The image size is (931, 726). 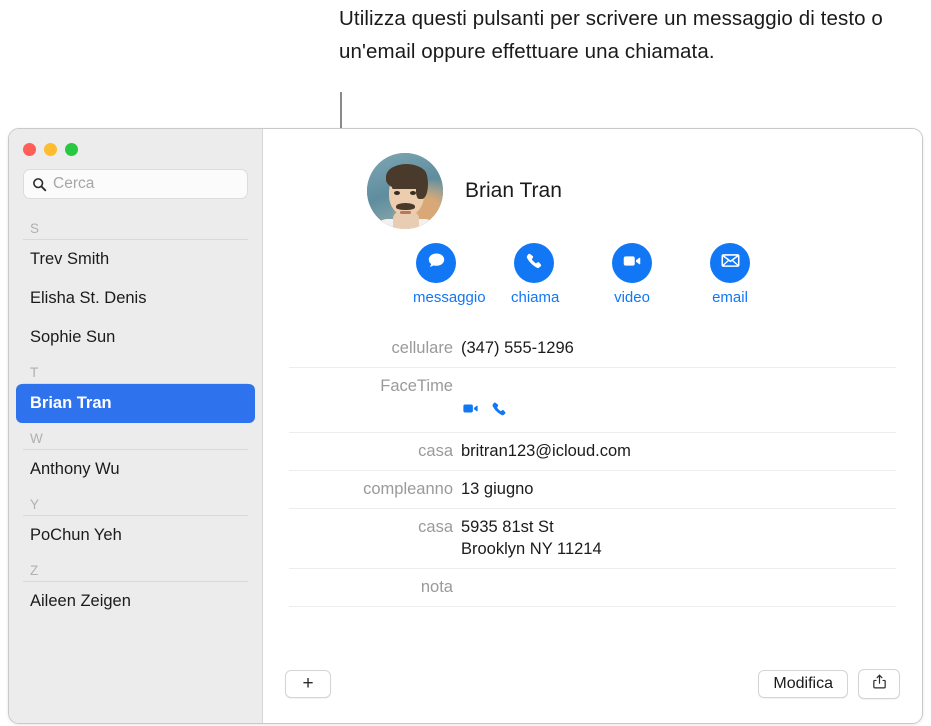 I want to click on info-row-value: britran123@icloud.com, so click(x=546, y=451).